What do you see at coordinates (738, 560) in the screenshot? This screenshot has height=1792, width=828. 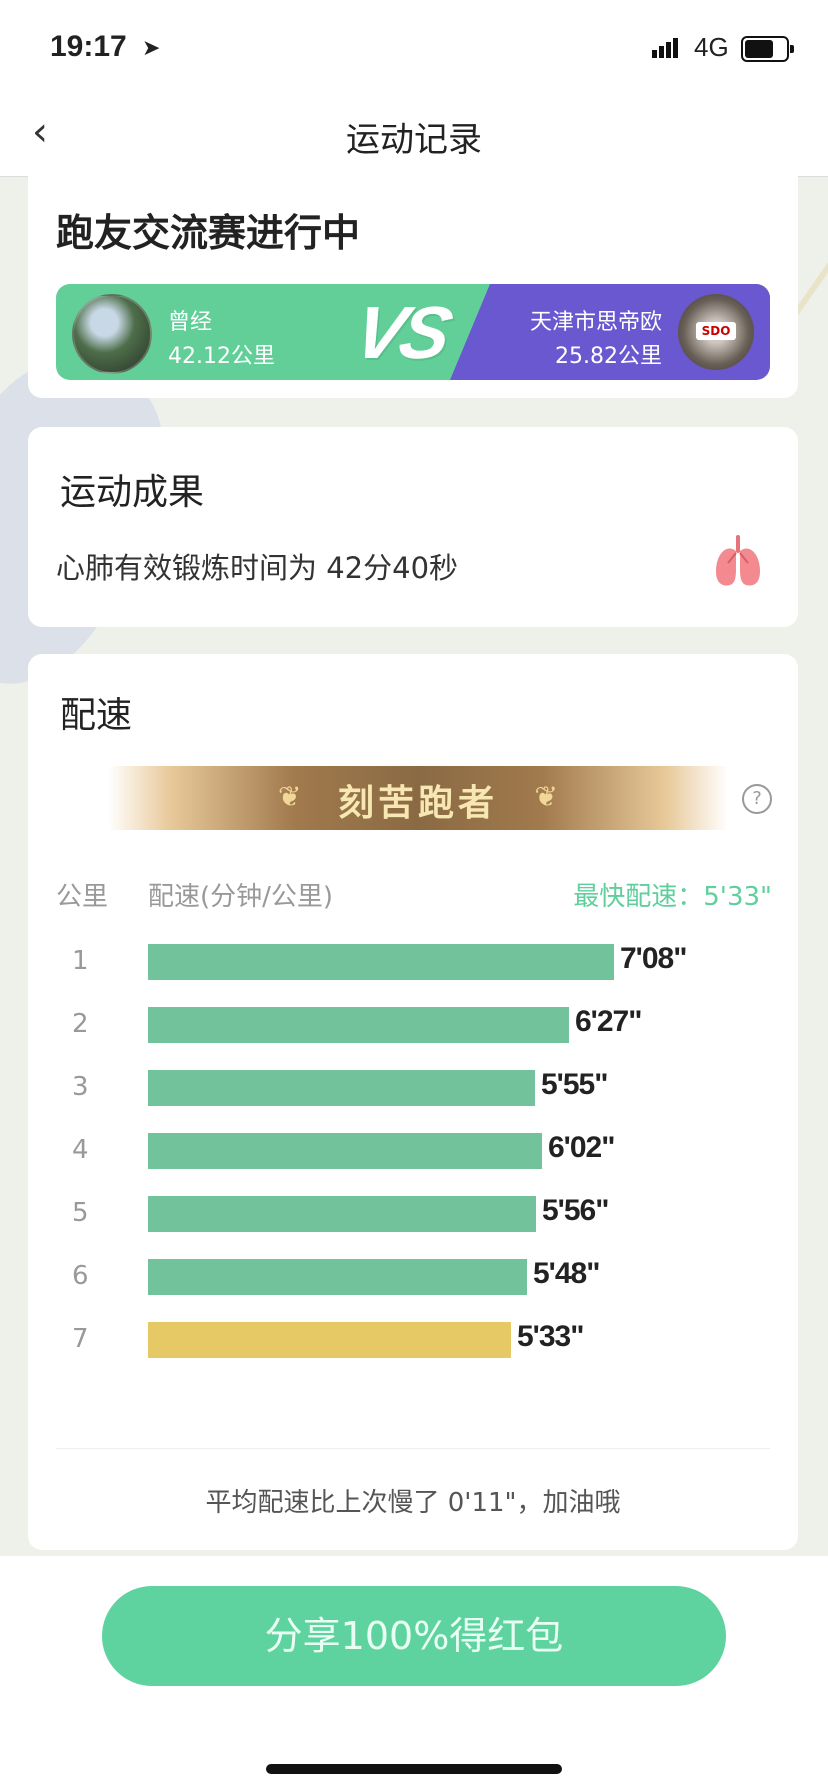 I see `lungs-icon` at bounding box center [738, 560].